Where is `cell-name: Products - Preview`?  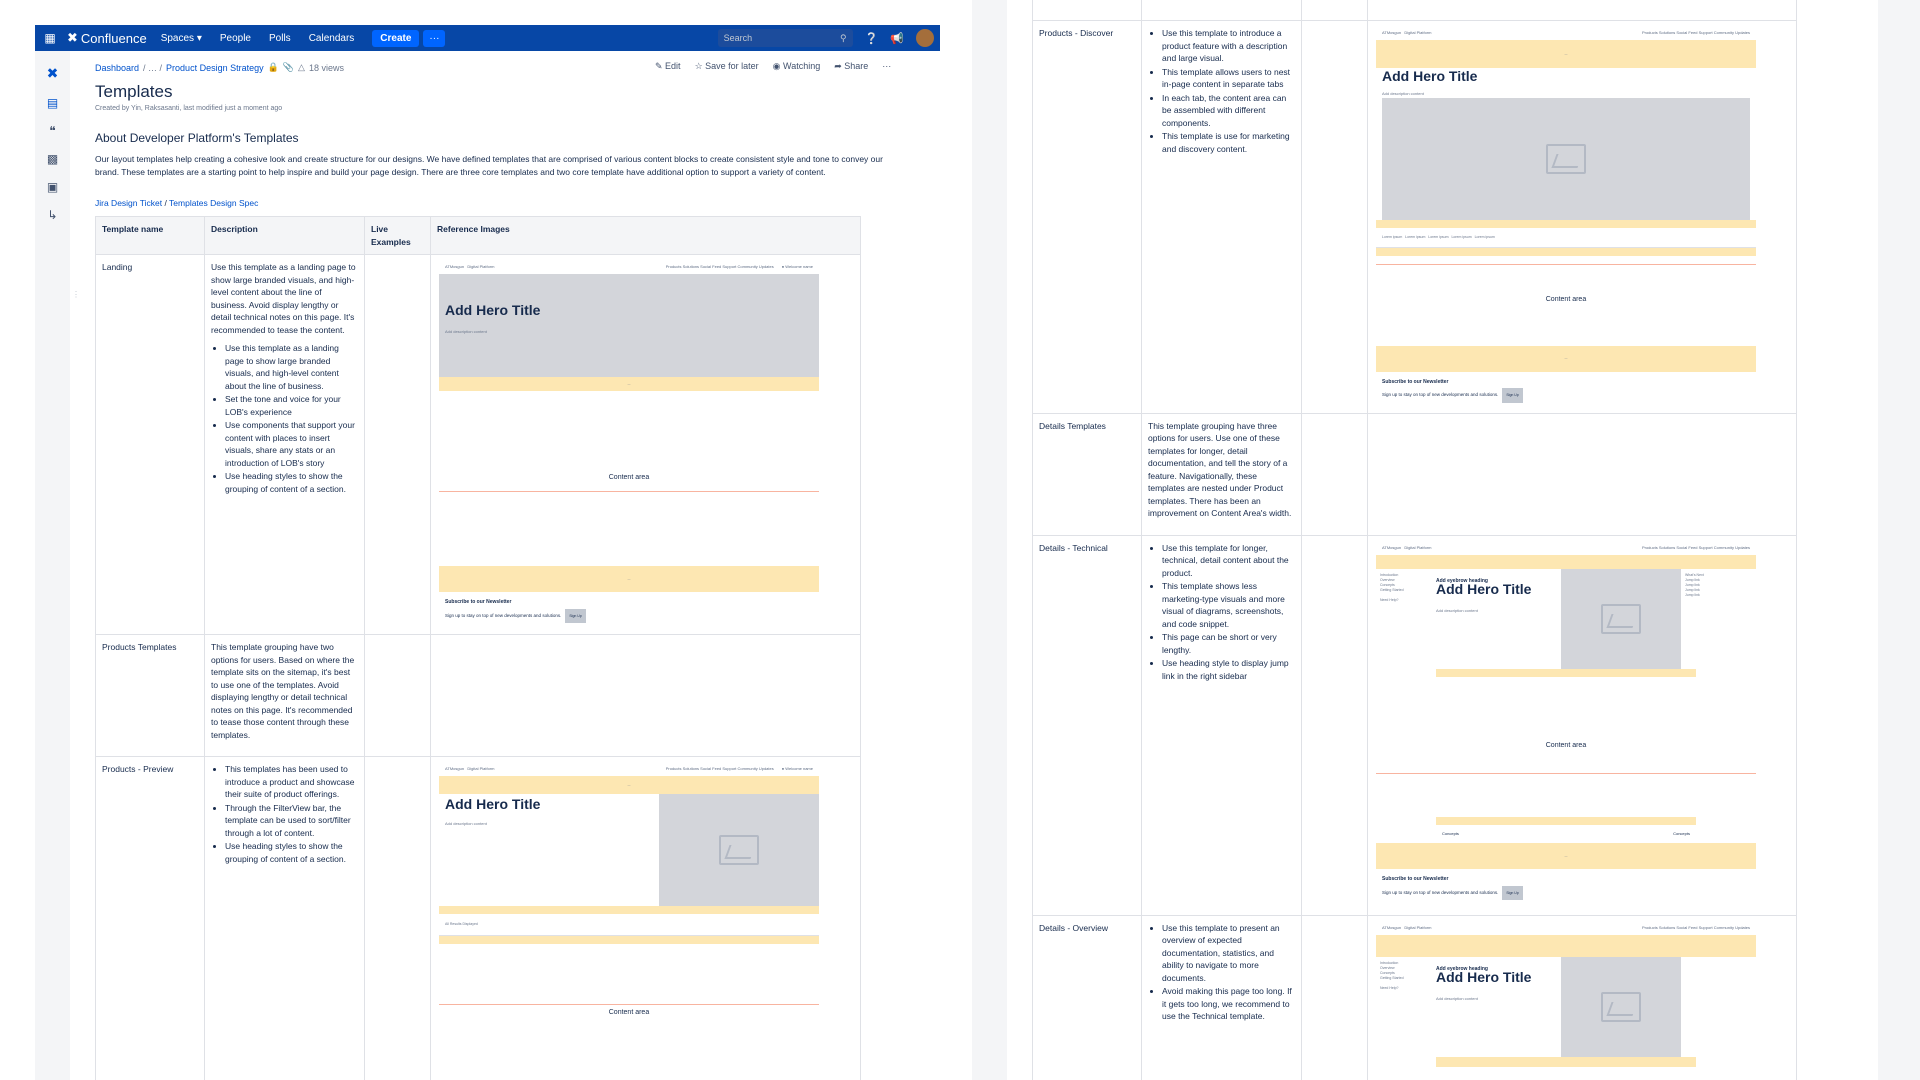 cell-name: Products - Preview is located at coordinates (150, 918).